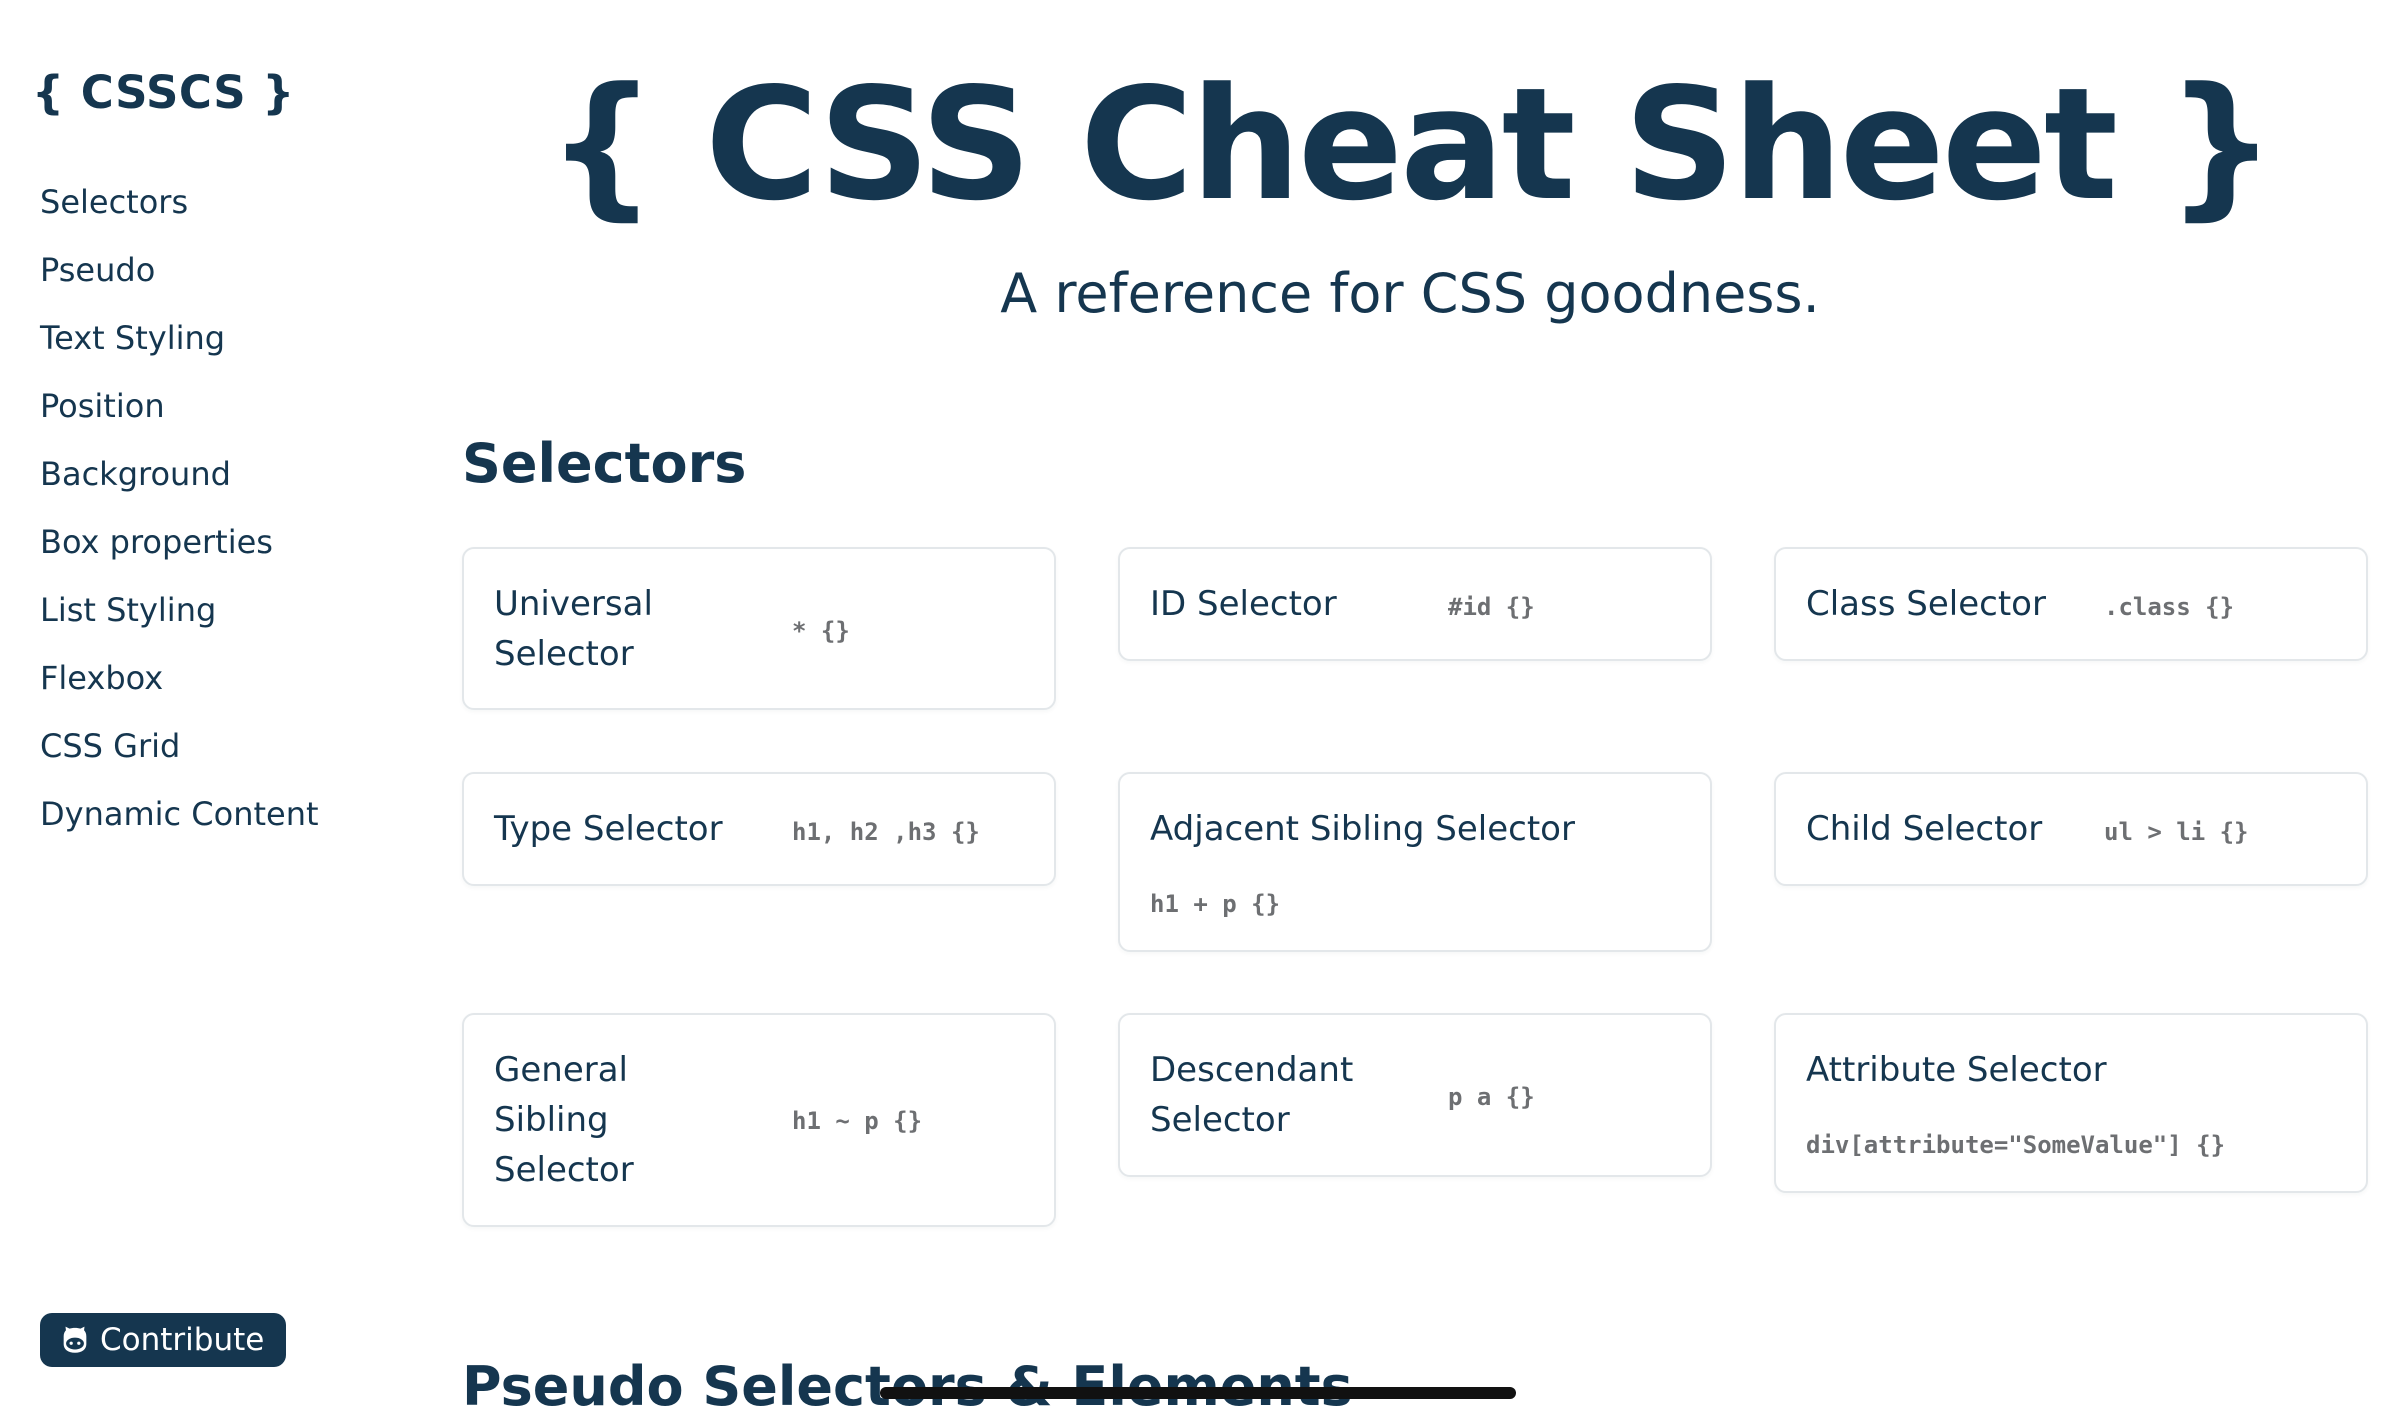 Image resolution: width=2388 pixels, height=1418 pixels. What do you see at coordinates (2016, 1145) in the screenshot?
I see `card-code: div[attribute="SomeValue"] {}` at bounding box center [2016, 1145].